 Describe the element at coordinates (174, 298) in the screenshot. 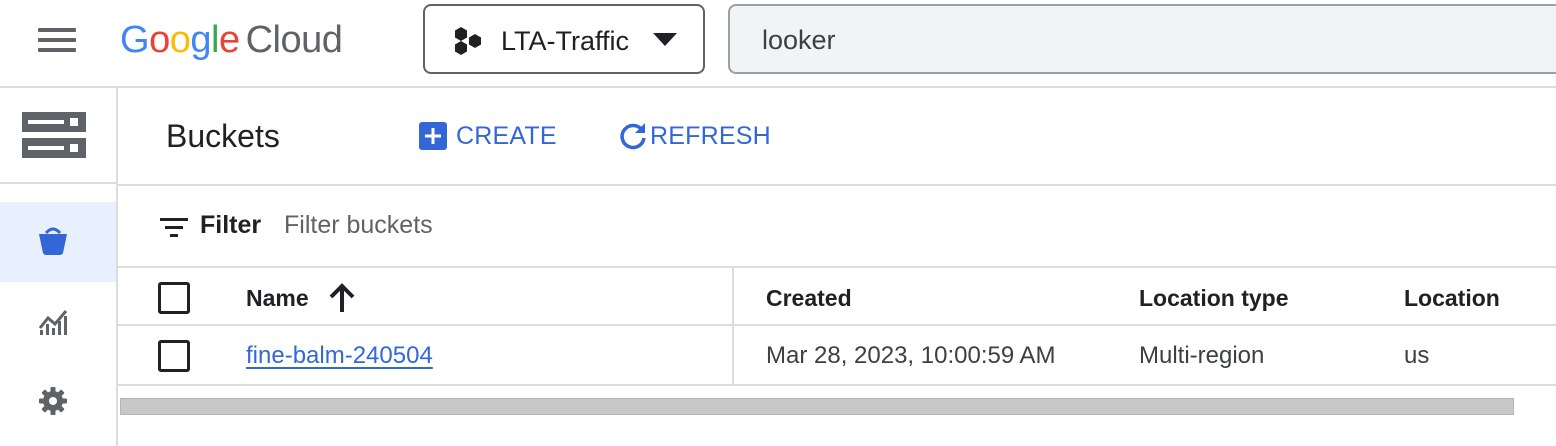

I see `select-all-checkbox` at that location.